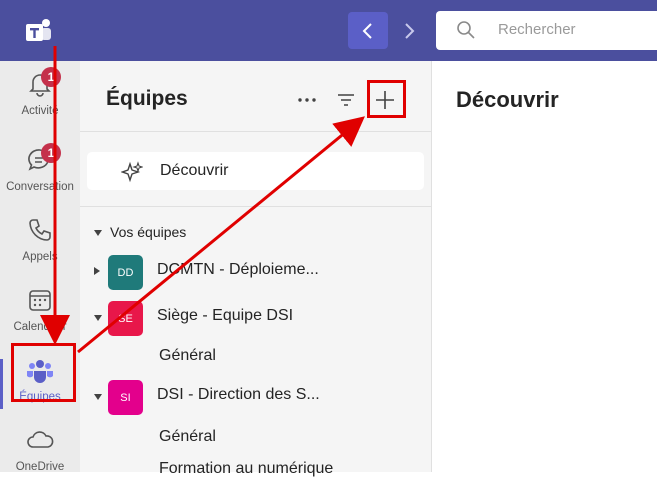 The width and height of the screenshot is (657, 489). I want to click on activity-badge: 1, so click(51, 77).